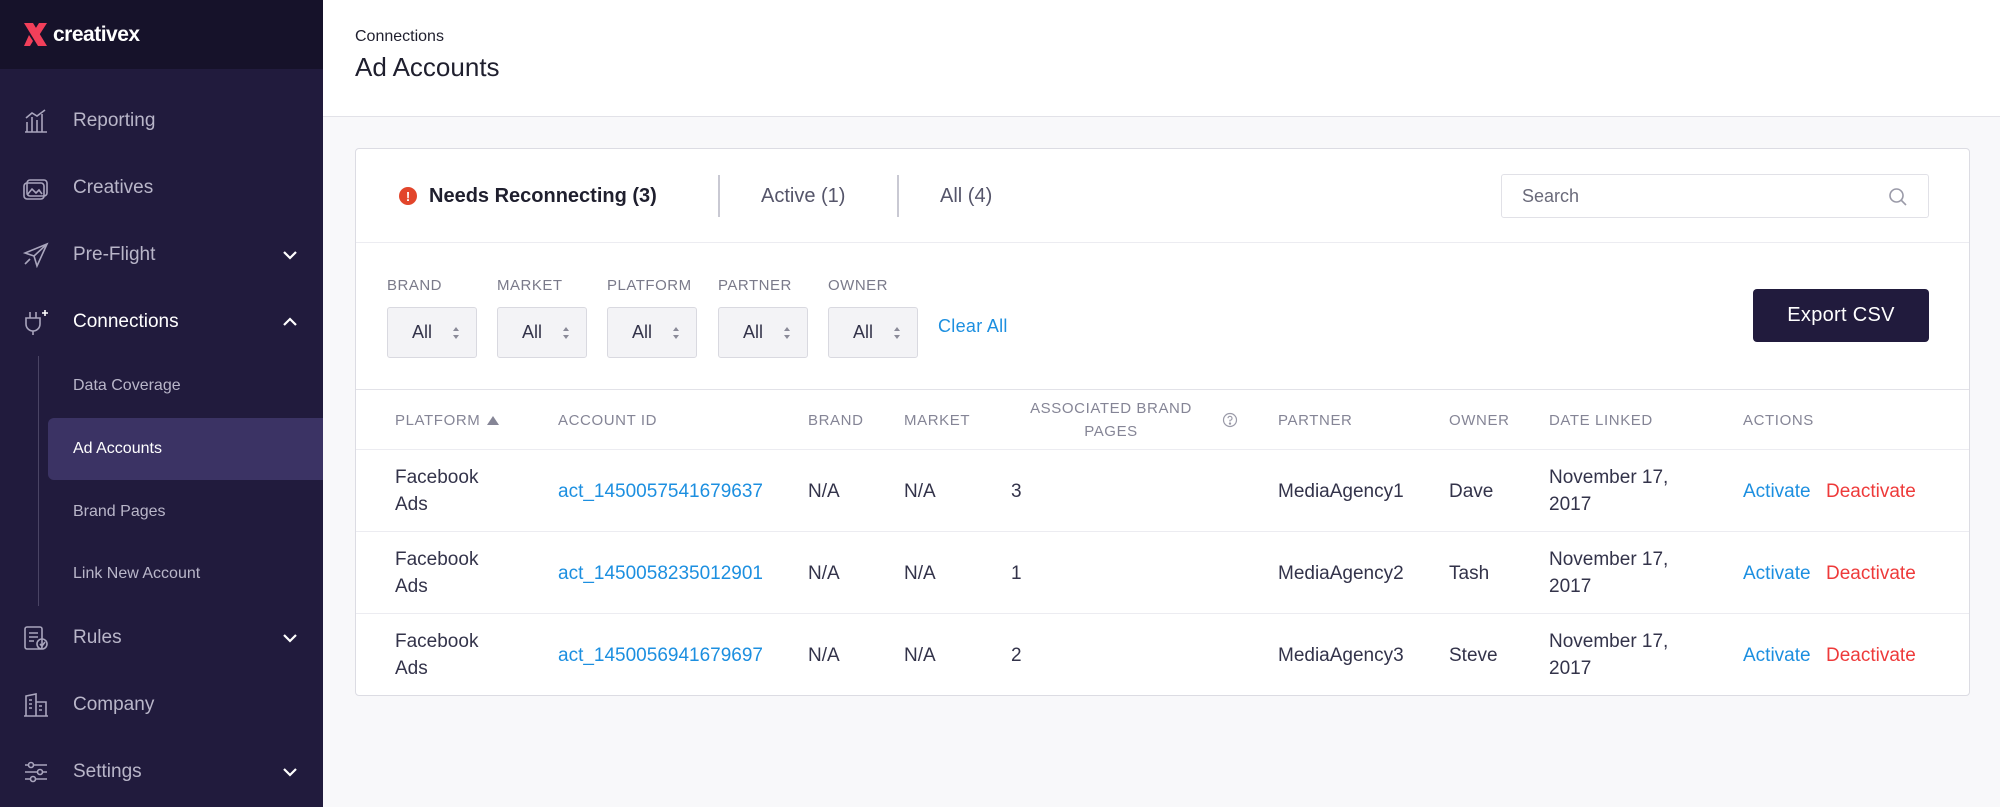 The height and width of the screenshot is (807, 2000). I want to click on column-header-market: MARKET, so click(937, 420).